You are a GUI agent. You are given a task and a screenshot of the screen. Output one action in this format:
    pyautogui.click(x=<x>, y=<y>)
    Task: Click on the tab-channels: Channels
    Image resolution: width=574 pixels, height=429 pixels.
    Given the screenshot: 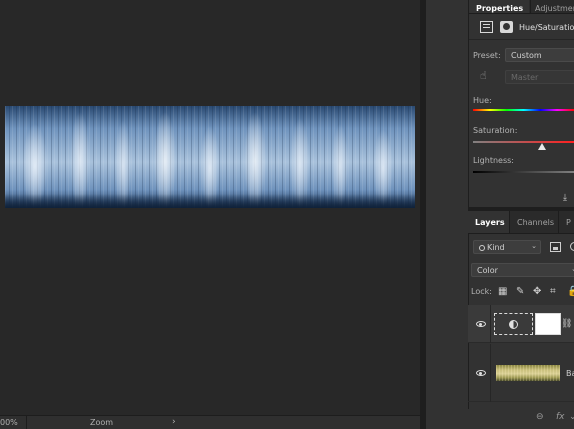 What is the action you would take?
    pyautogui.click(x=533, y=222)
    